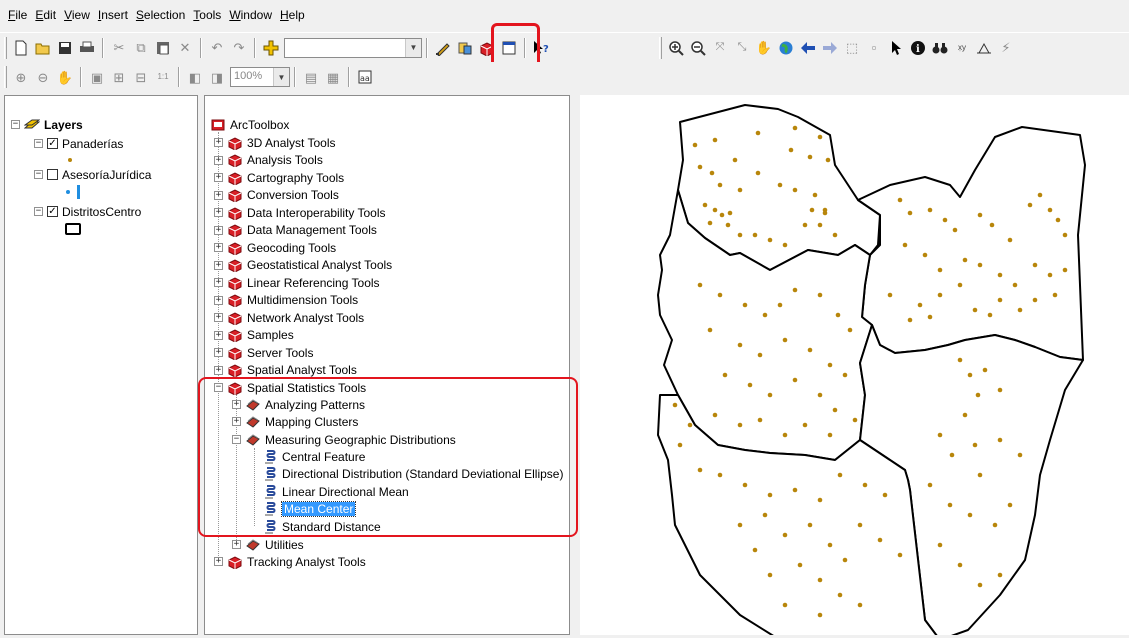  What do you see at coordinates (321, 526) in the screenshot?
I see `tool-item: Standard Distance` at bounding box center [321, 526].